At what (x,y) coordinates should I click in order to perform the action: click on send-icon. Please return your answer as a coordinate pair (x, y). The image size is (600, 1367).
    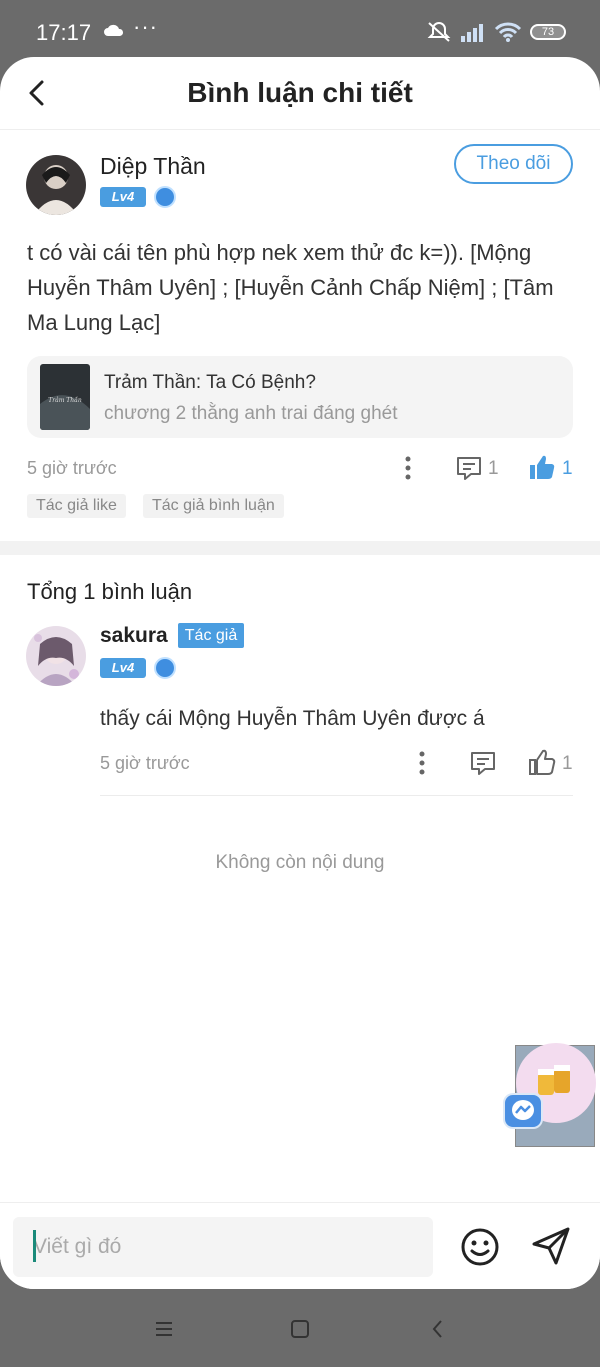
    Looking at the image, I should click on (551, 1246).